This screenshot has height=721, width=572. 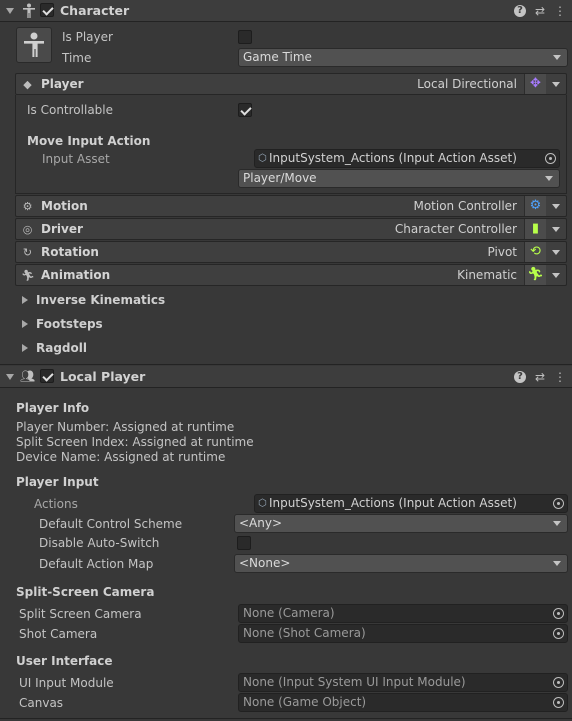 I want to click on pivot-icon: ⟲, so click(x=535, y=252).